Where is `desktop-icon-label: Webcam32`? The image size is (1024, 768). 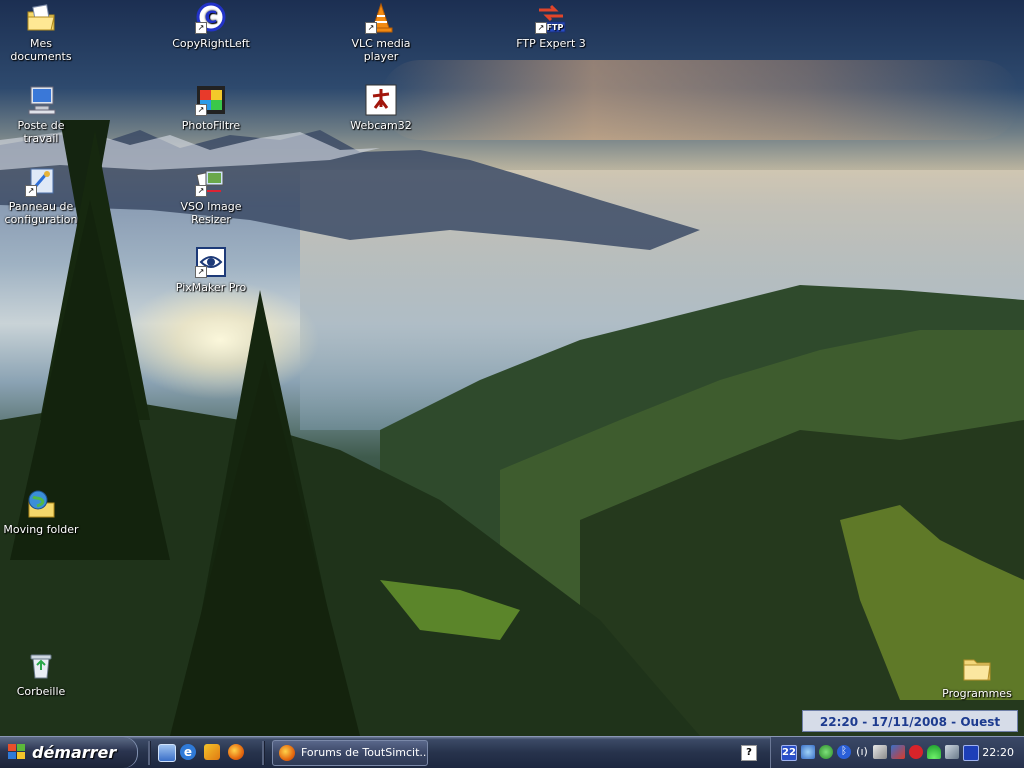
desktop-icon-label: Webcam32 is located at coordinates (381, 125).